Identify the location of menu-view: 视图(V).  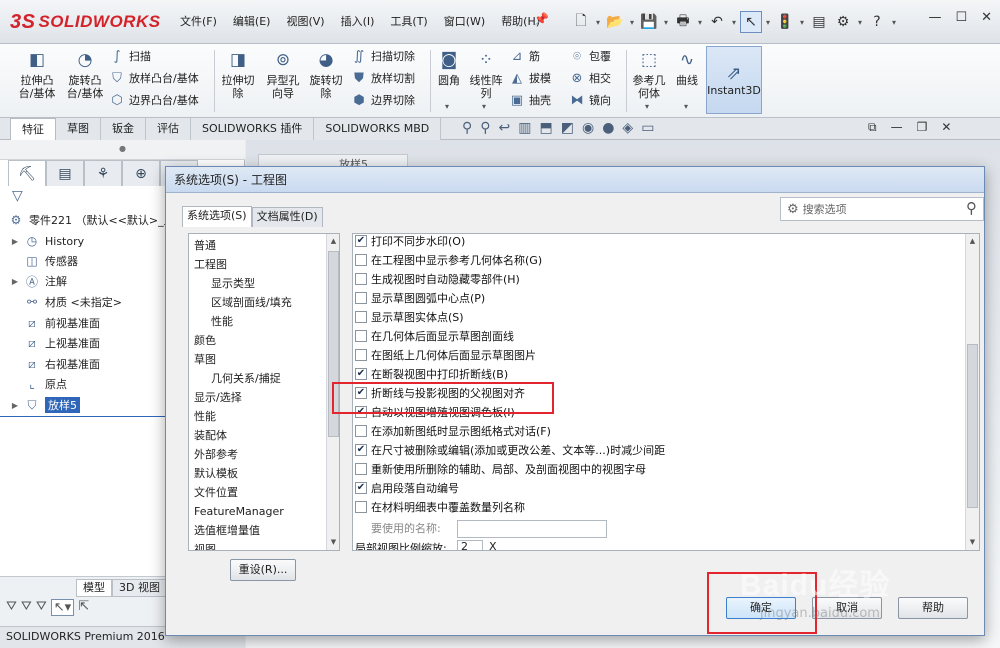
(305, 22).